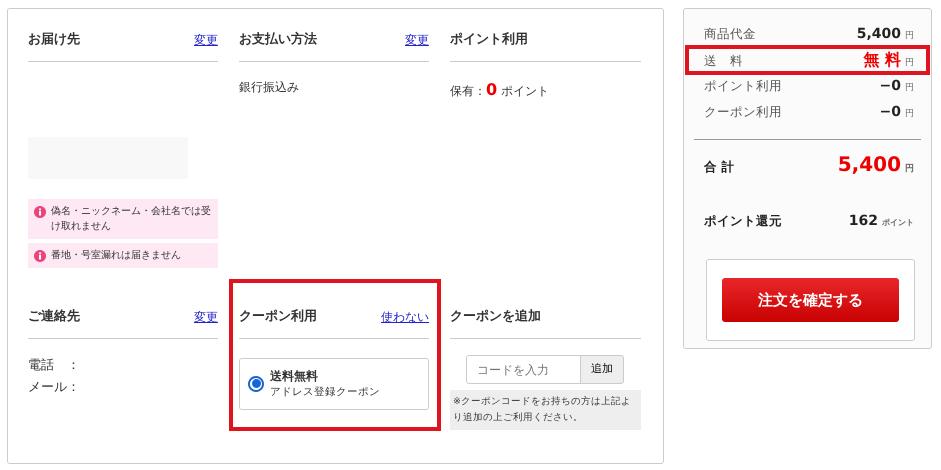 This screenshot has height=470, width=941. What do you see at coordinates (489, 40) in the screenshot?
I see `section-title: ポイント利用` at bounding box center [489, 40].